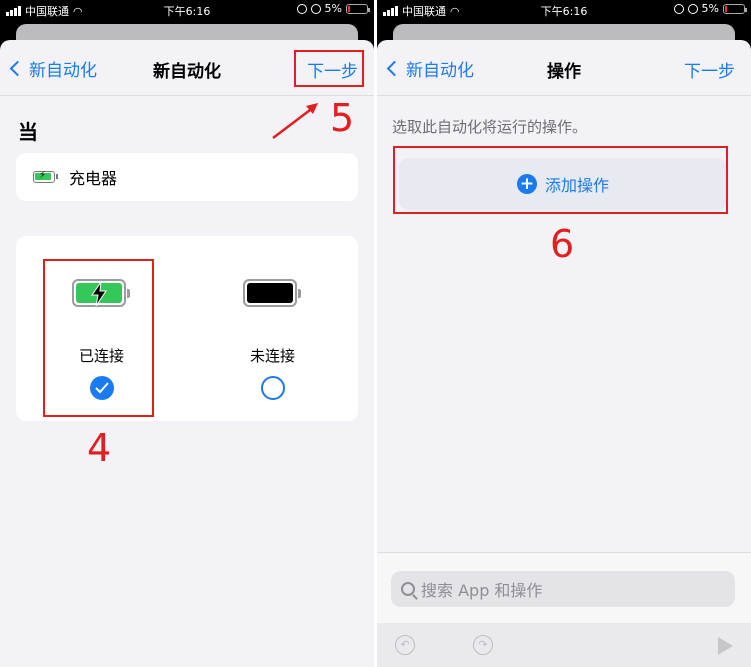 The width and height of the screenshot is (751, 667). Describe the element at coordinates (187, 177) in the screenshot. I see `trigger-card: ⚡ 充电器` at that location.